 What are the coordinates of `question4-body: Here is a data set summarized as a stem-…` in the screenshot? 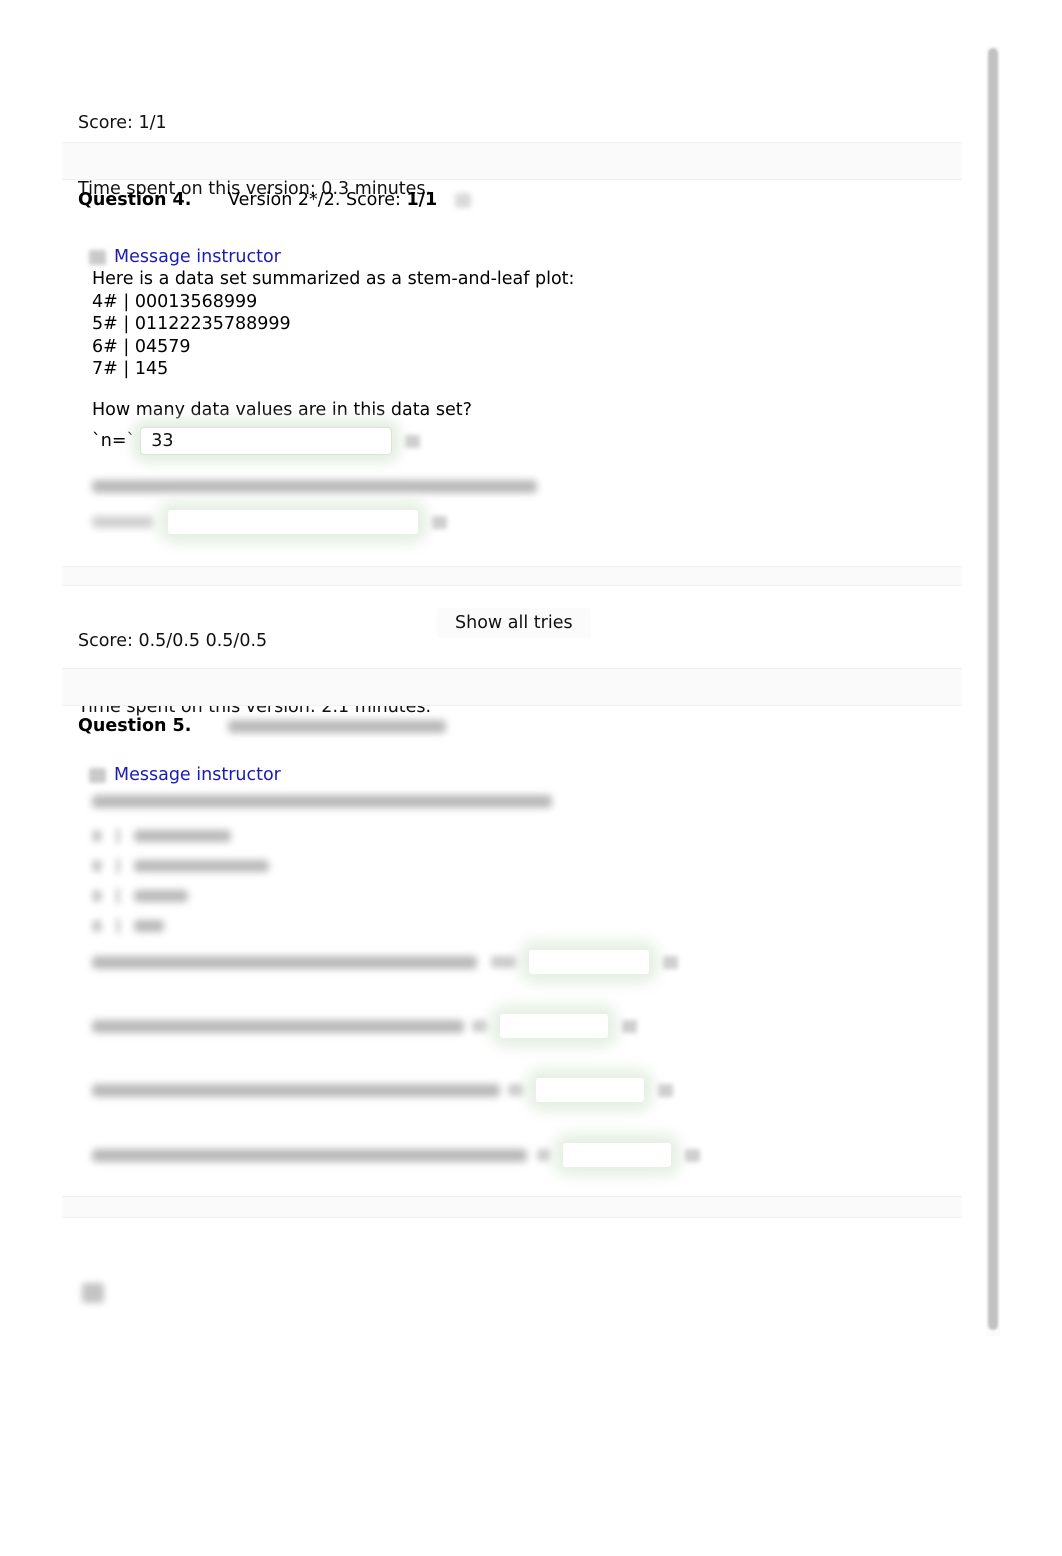 It's located at (333, 365).